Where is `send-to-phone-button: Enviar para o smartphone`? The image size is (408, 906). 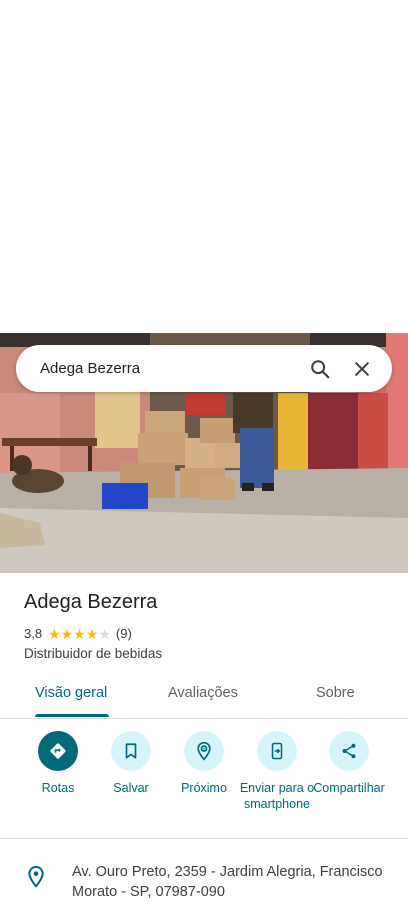
send-to-phone-button: Enviar para o smartphone is located at coordinates (277, 771).